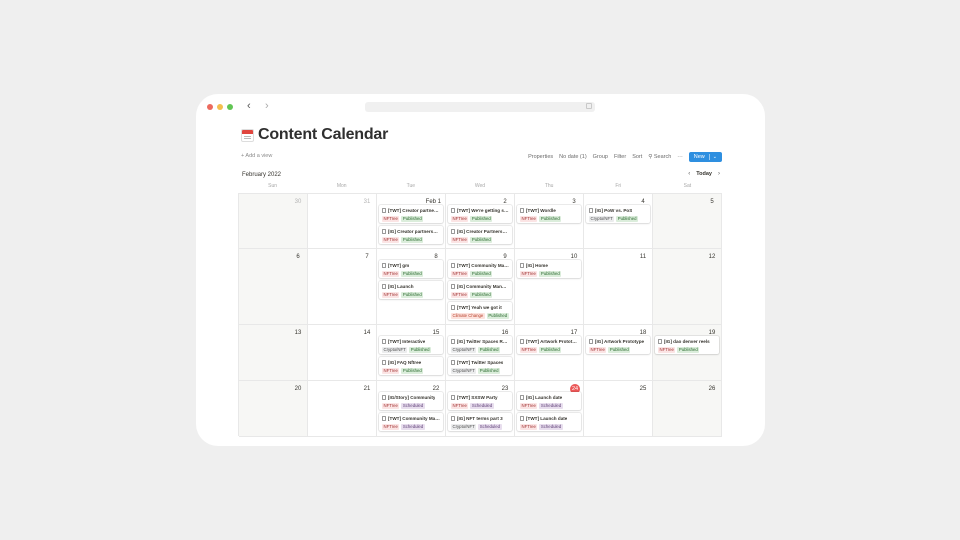  What do you see at coordinates (618, 345) in the screenshot?
I see `calendar-card: [IG] Artwork Prototype NFTree Published` at bounding box center [618, 345].